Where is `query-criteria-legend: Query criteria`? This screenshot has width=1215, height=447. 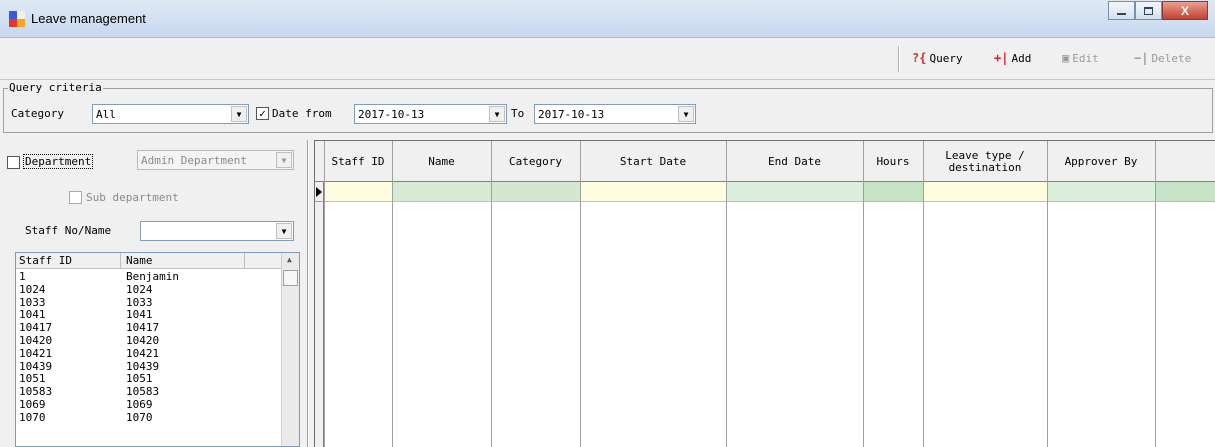
query-criteria-legend: Query criteria is located at coordinates (55, 87).